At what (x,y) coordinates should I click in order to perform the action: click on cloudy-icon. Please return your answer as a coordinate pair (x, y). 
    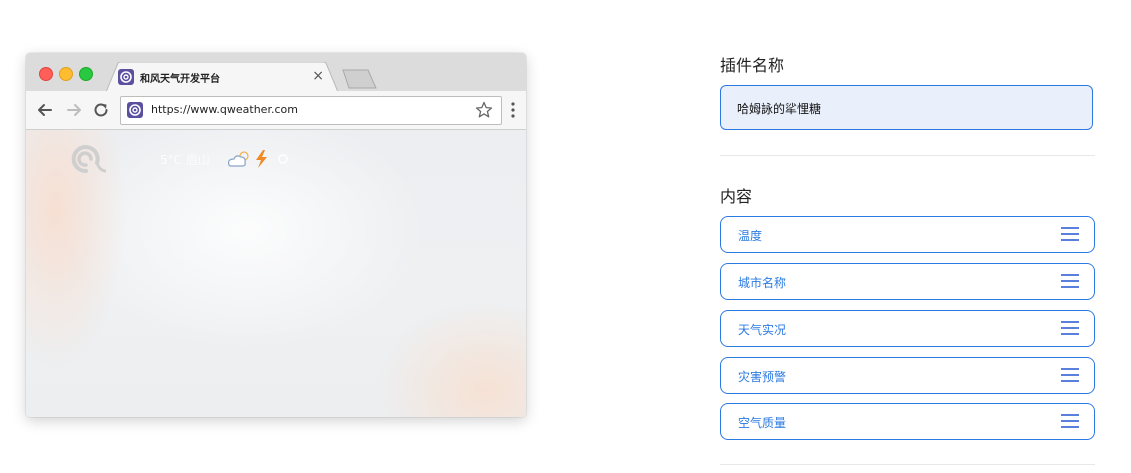
    Looking at the image, I should click on (238, 159).